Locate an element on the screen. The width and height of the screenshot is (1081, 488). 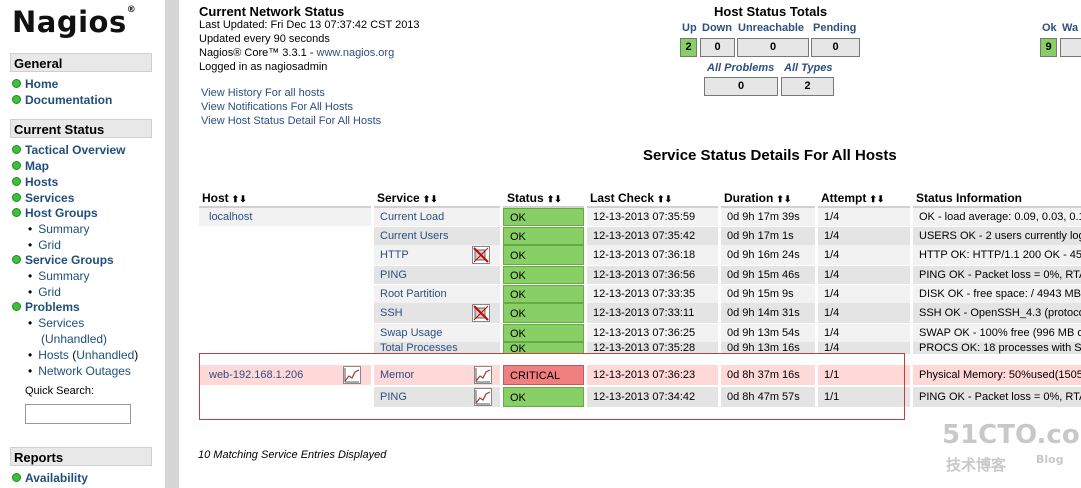
nav-problems: Problems is located at coordinates (46, 307).